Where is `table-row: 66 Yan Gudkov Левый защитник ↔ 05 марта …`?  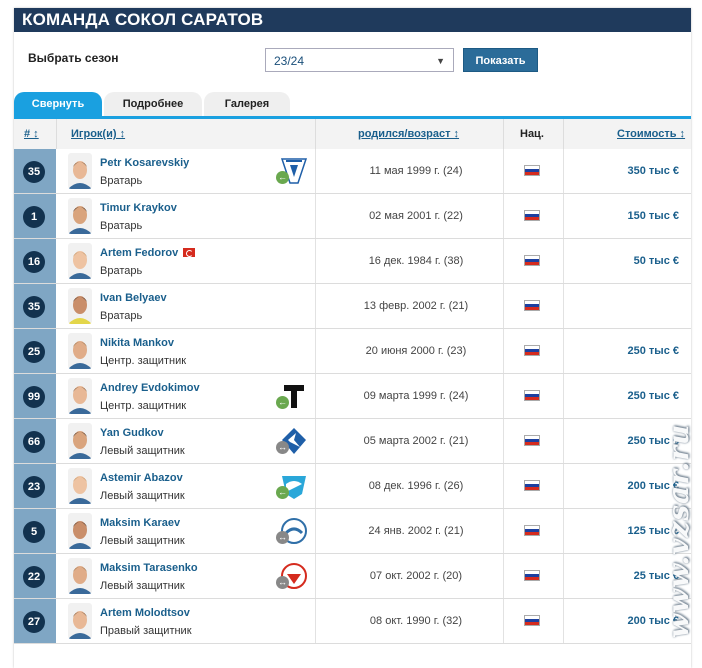
table-row: 66 Yan Gudkov Левый защитник ↔ 05 марта … is located at coordinates (352, 441).